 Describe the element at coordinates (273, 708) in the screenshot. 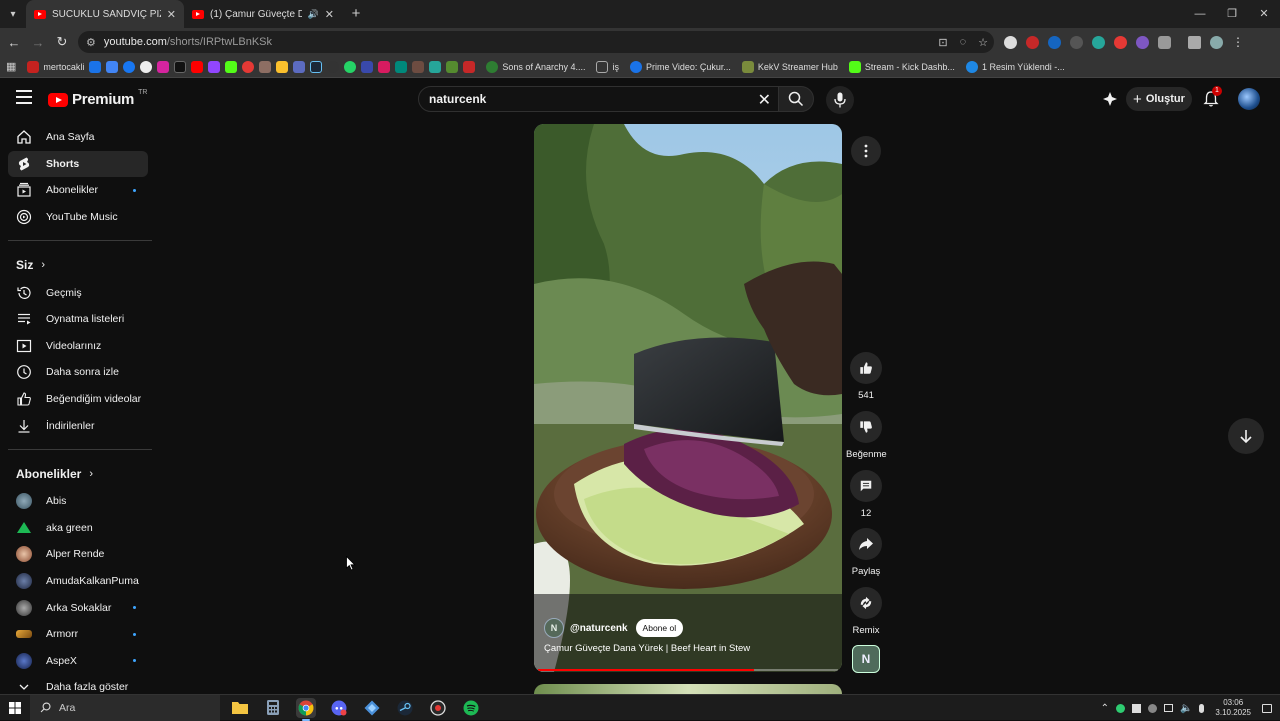

I see `calculator-icon` at that location.